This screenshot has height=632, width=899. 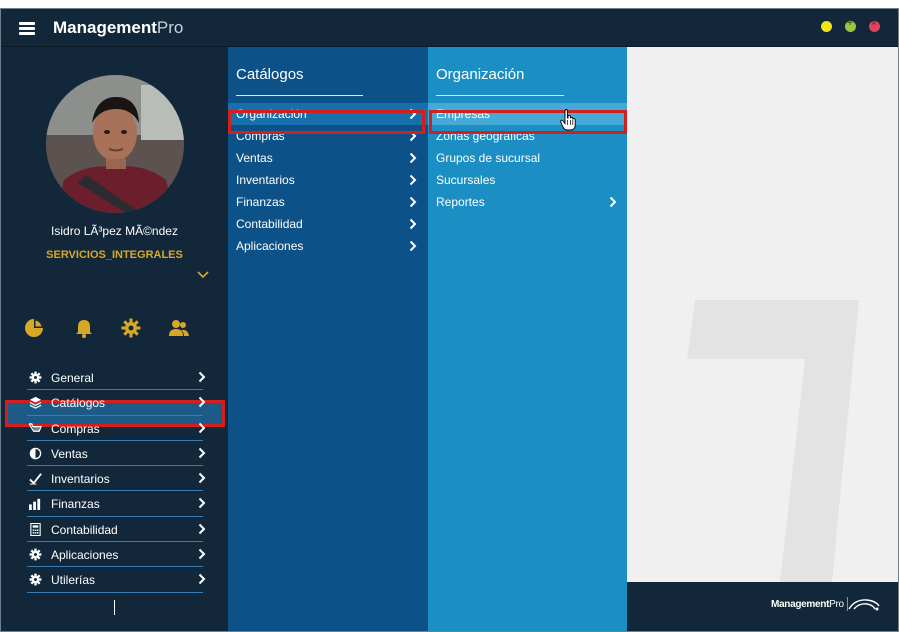 I want to click on sidebar-item-catalogos: Catálogos, so click(x=116, y=403).